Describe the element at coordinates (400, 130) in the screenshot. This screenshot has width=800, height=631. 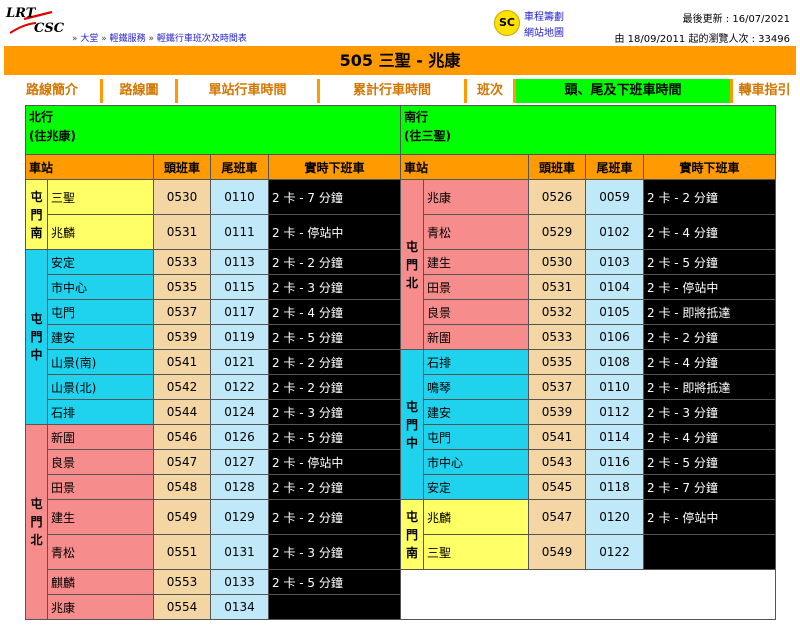
I see `direction-row: 北行 (往兆康) 南行 (往三聖)` at that location.